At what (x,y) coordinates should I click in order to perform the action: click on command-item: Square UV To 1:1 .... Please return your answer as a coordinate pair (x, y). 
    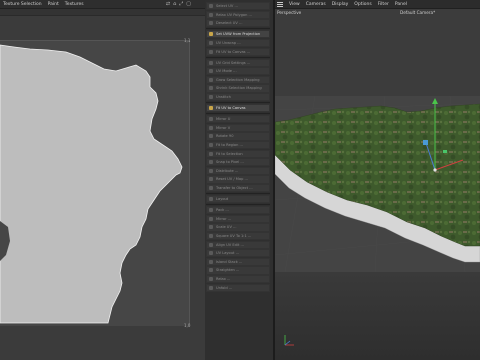
    Looking at the image, I should click on (238, 236).